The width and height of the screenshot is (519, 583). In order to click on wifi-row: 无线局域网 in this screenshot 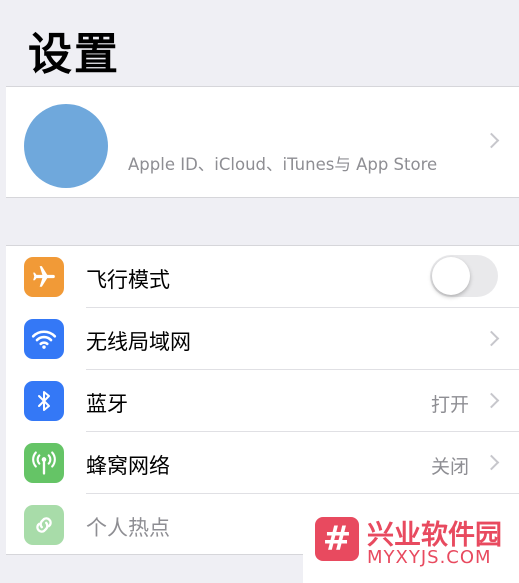, I will do `click(262, 338)`.